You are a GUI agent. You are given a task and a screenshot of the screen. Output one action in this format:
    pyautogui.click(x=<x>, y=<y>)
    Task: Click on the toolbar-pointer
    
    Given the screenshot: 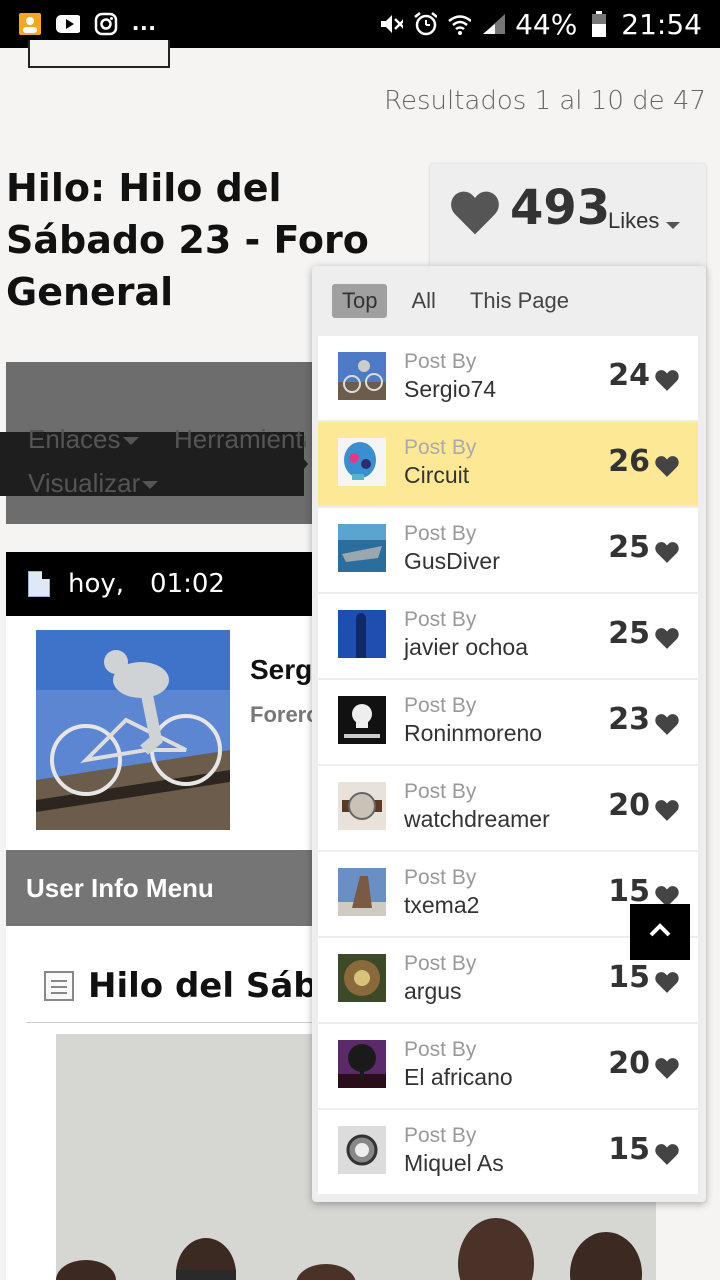 What is the action you would take?
    pyautogui.click(x=303, y=464)
    